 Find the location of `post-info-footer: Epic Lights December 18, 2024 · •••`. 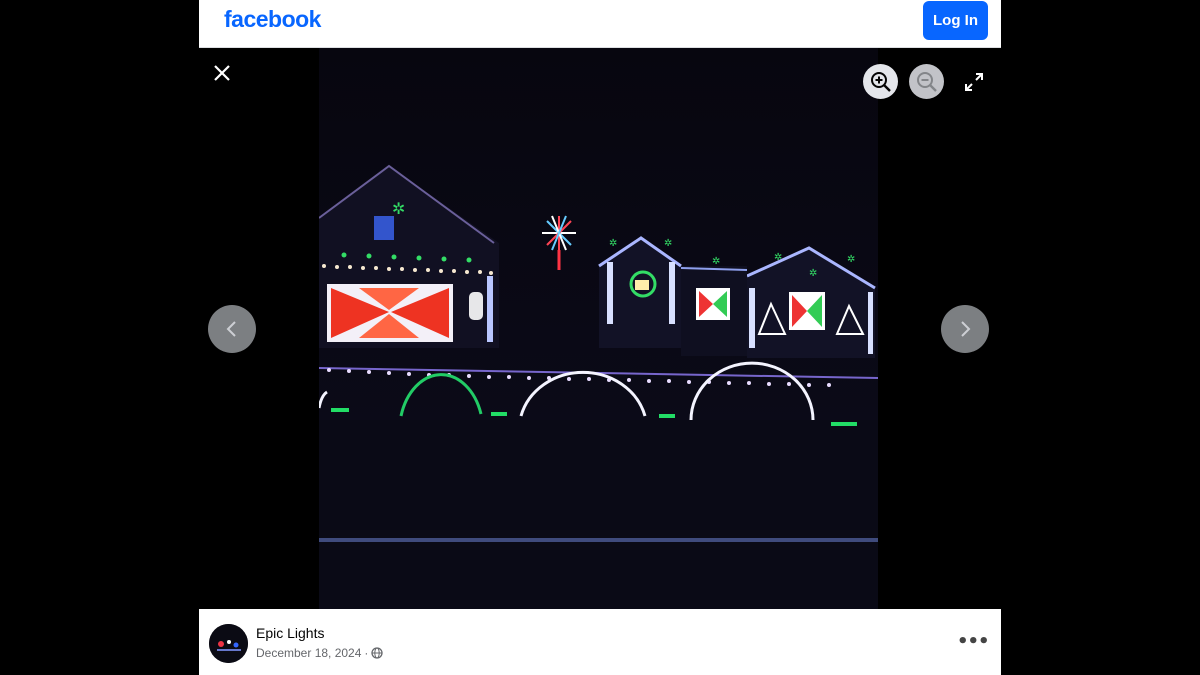

post-info-footer: Epic Lights December 18, 2024 · ••• is located at coordinates (600, 642).